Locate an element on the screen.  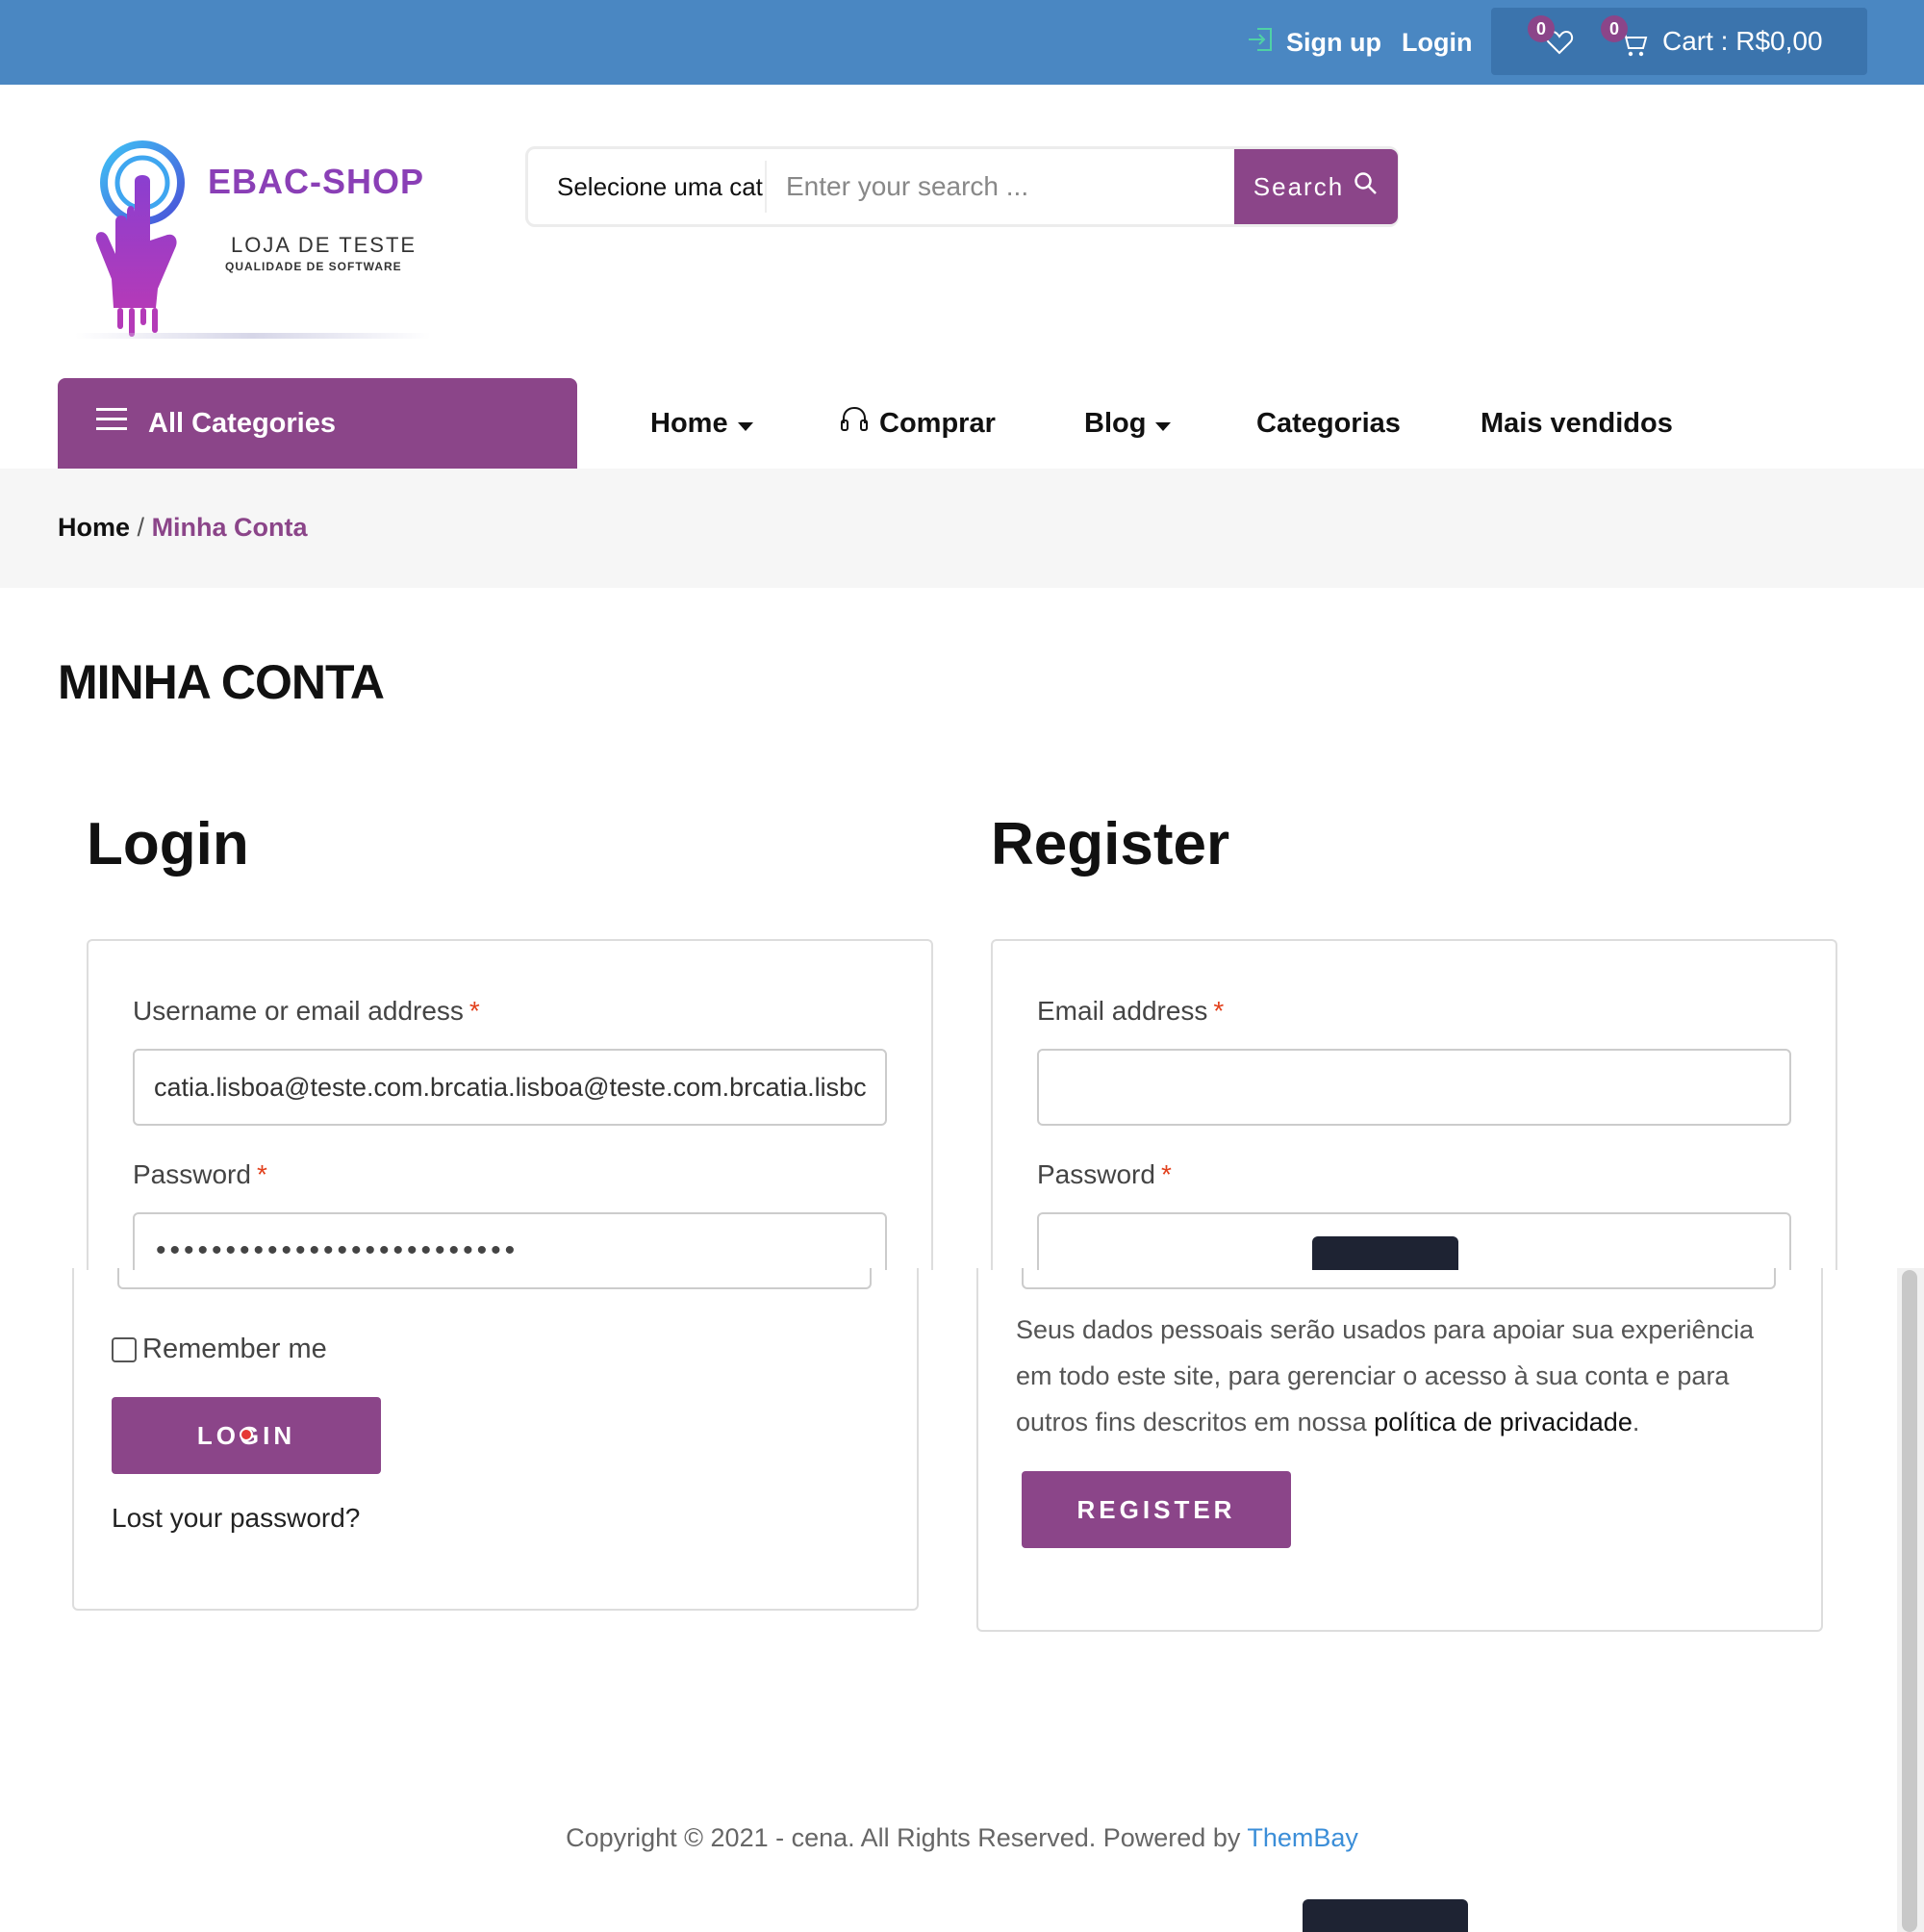
breadcrumb: Home / Minha Conta is located at coordinates (183, 528).